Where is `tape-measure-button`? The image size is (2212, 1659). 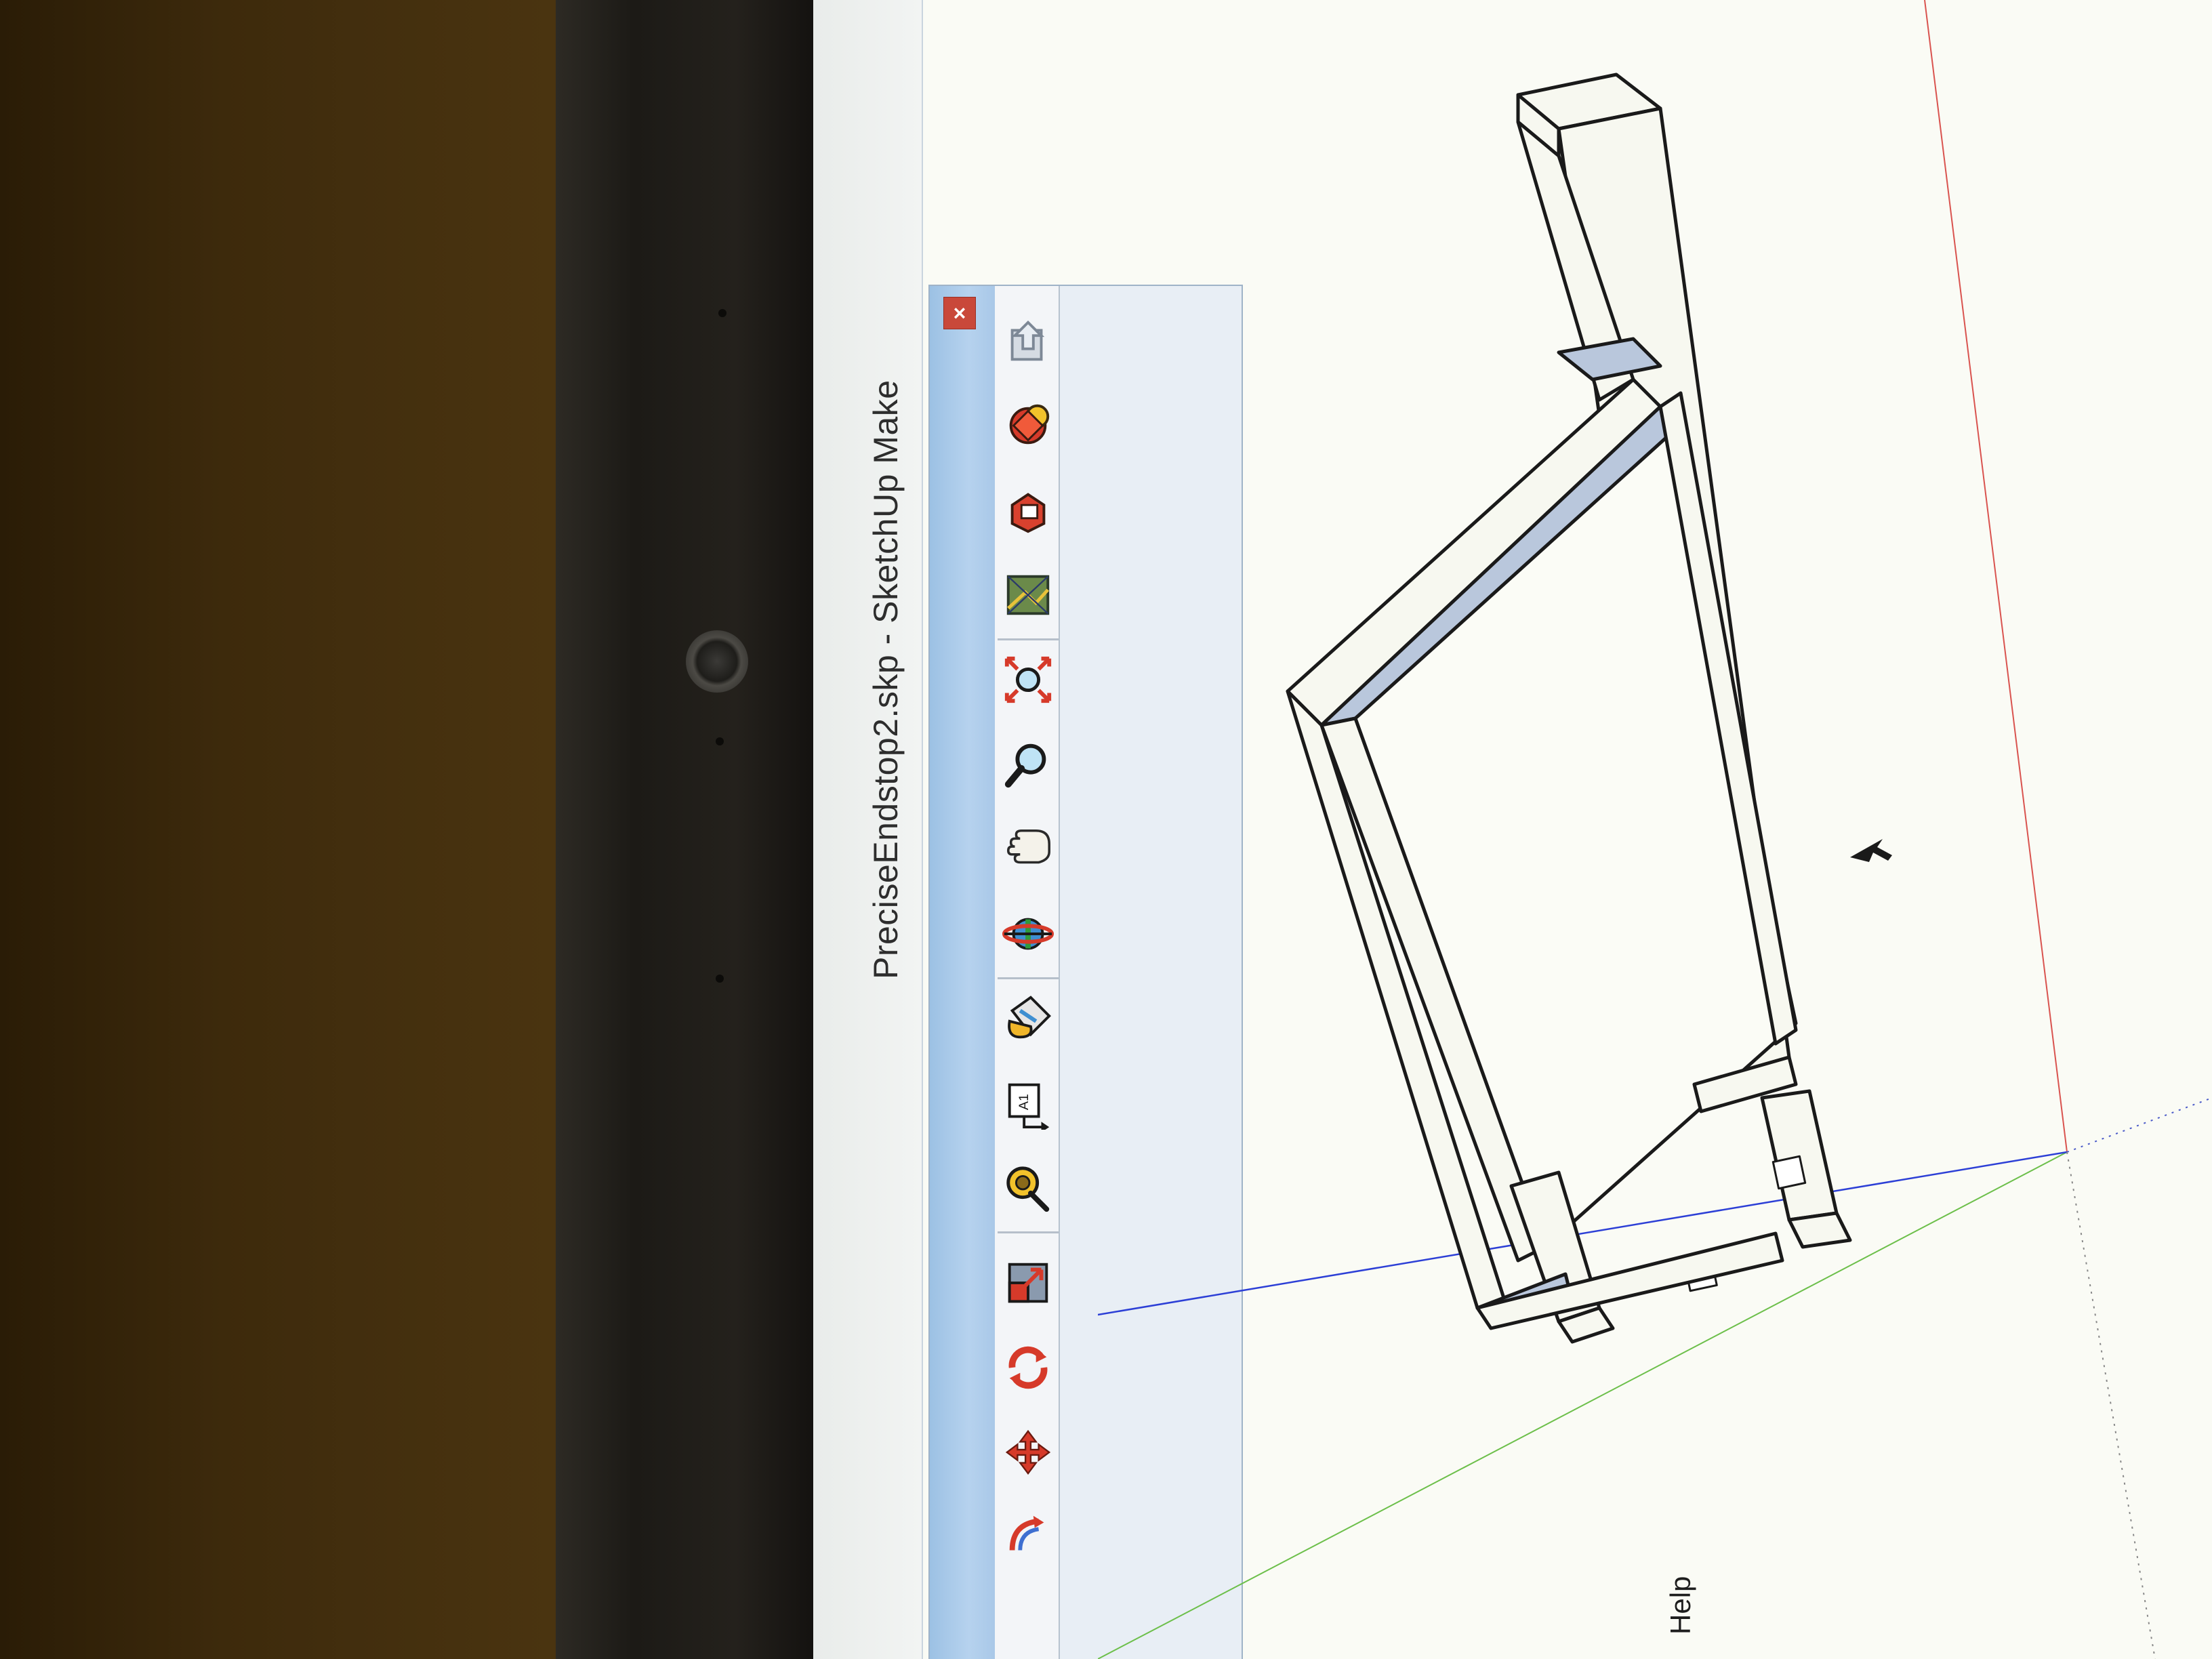
tape-measure-button is located at coordinates (1028, 1188).